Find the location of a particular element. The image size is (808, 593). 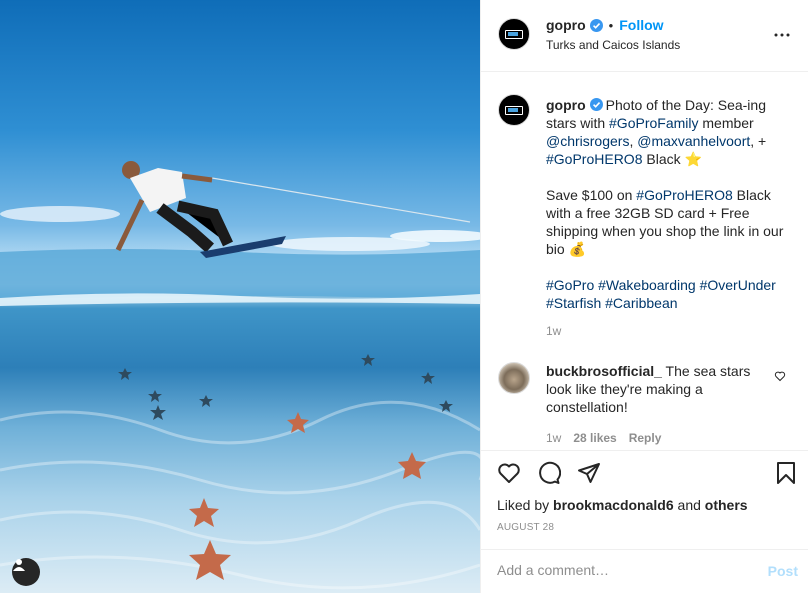

user-icon is located at coordinates (19, 565).